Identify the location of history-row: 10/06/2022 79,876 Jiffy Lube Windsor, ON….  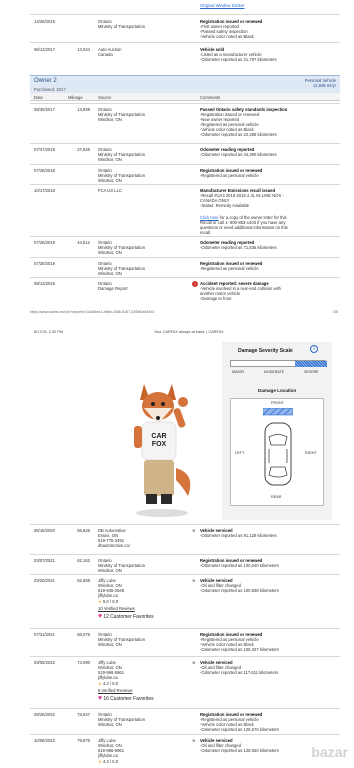
(185, 751).